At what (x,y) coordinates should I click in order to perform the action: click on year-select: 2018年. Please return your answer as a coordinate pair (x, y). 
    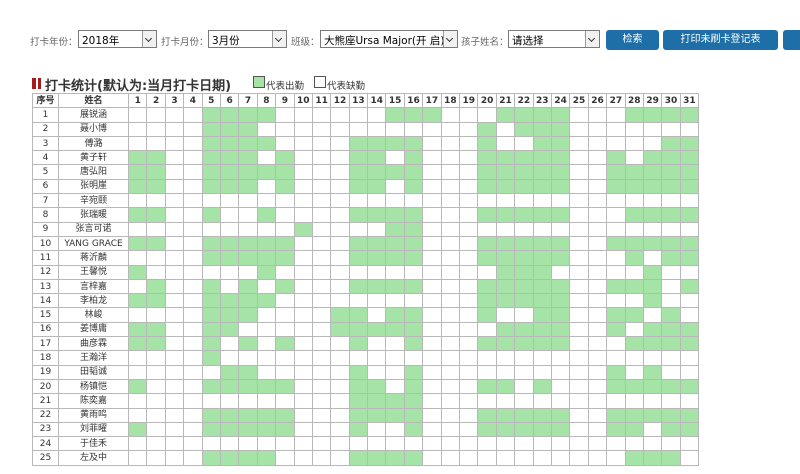
    Looking at the image, I should click on (117, 39).